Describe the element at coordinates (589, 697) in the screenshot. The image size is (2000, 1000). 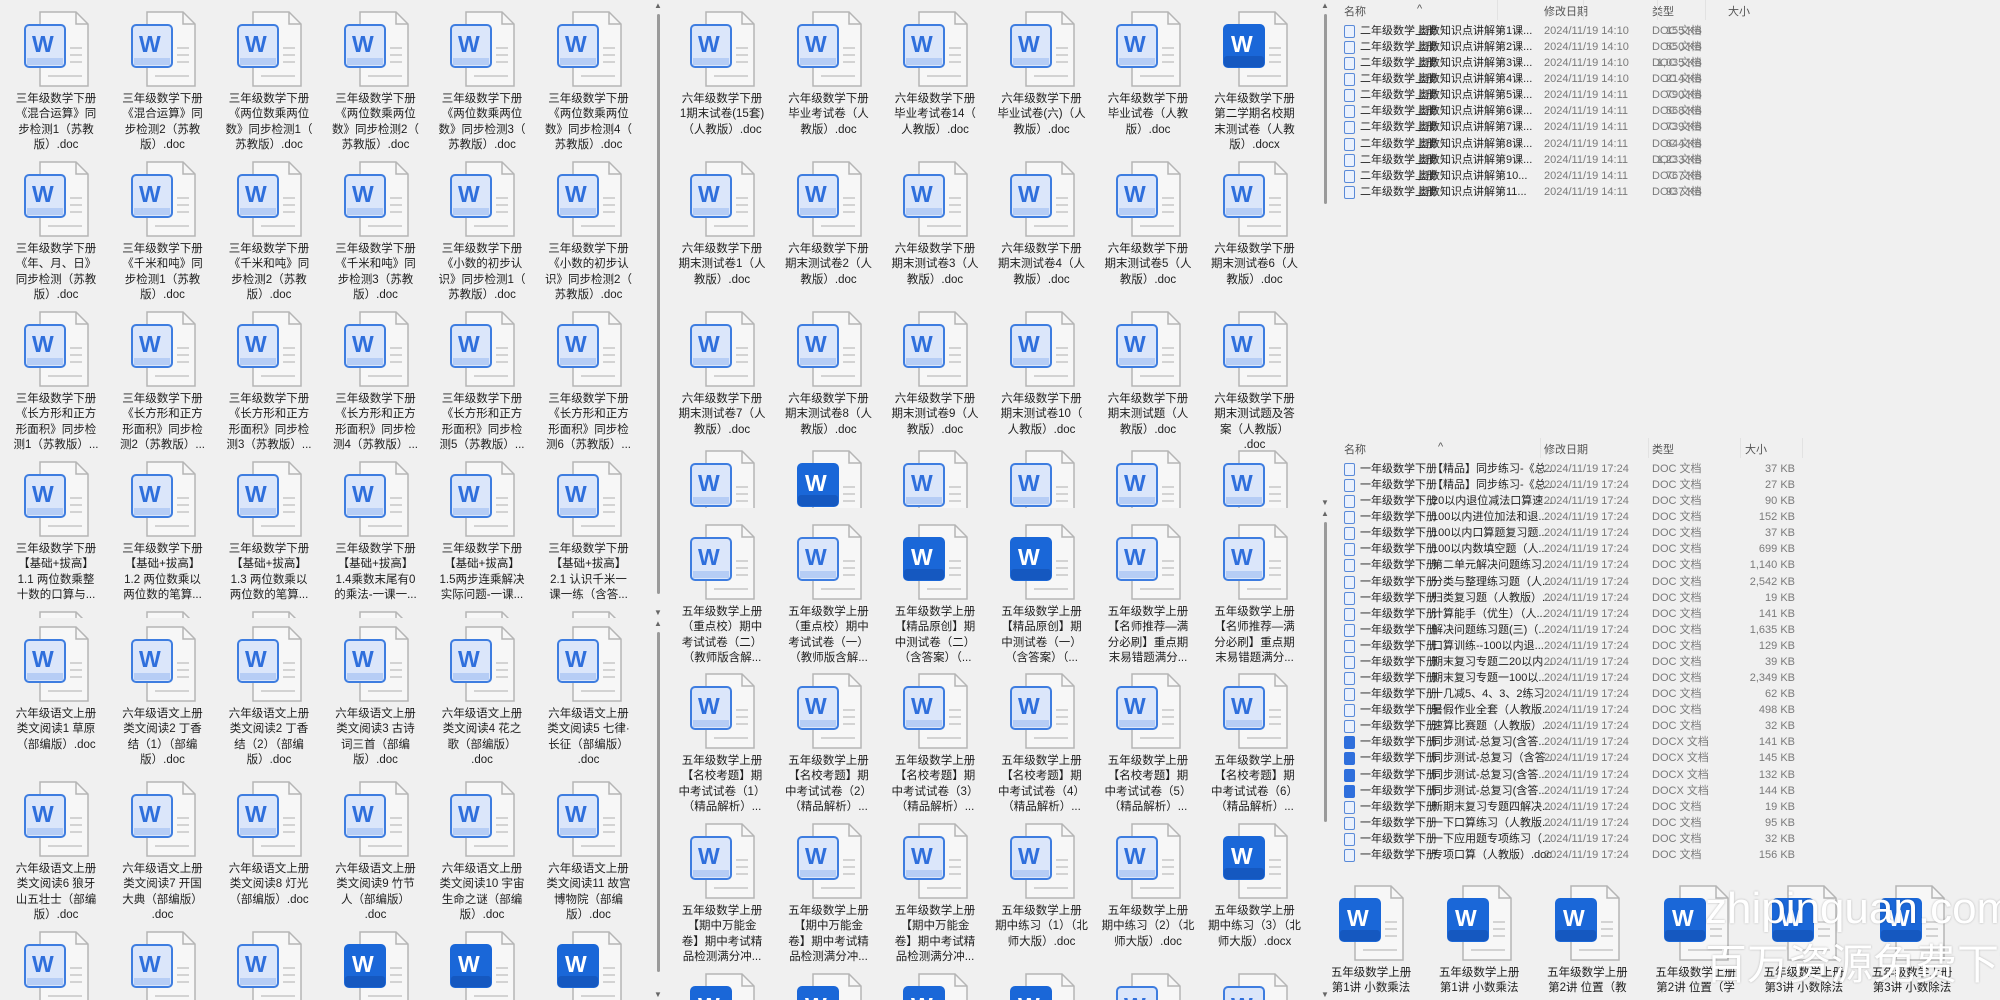
I see `file-item: W 六年级语文上册 类文阅读5 七律· 长征（部编版） .doc` at that location.